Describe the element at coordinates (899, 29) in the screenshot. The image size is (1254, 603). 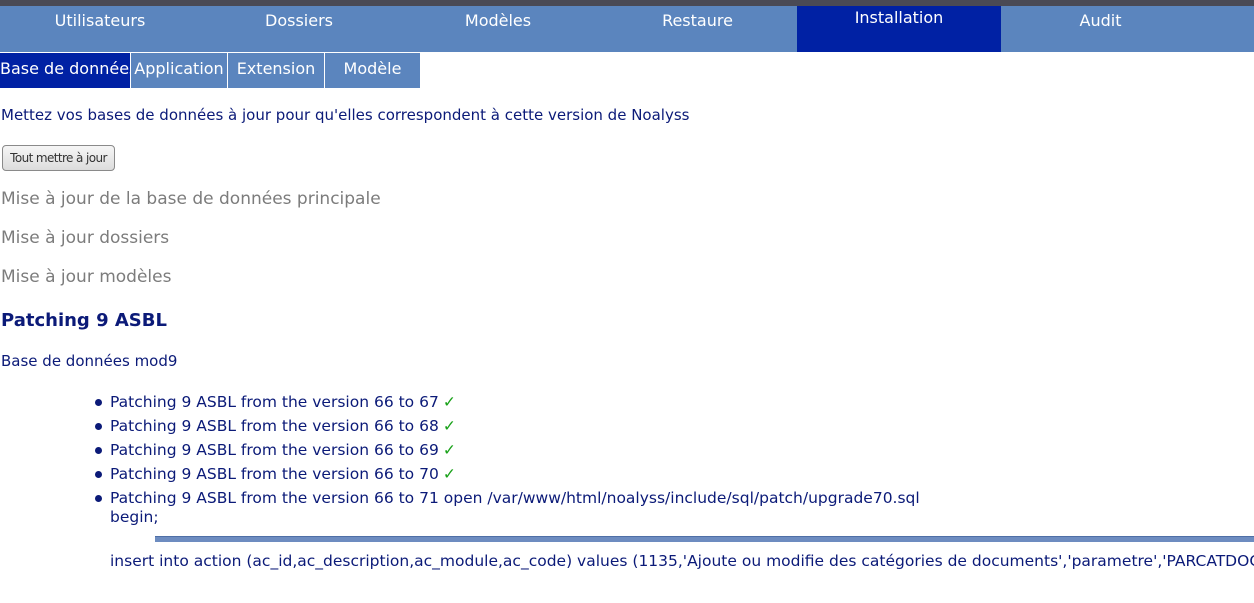
I see `tab-installation: Installation` at that location.